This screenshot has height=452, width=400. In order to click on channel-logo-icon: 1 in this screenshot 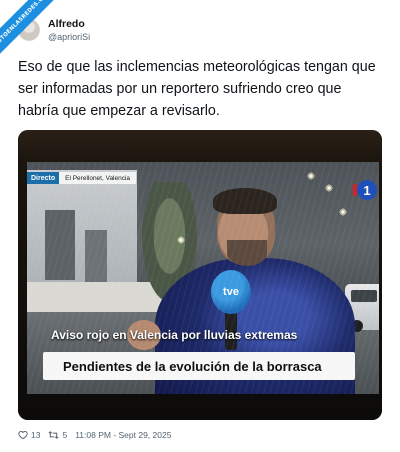, I will do `click(365, 190)`.